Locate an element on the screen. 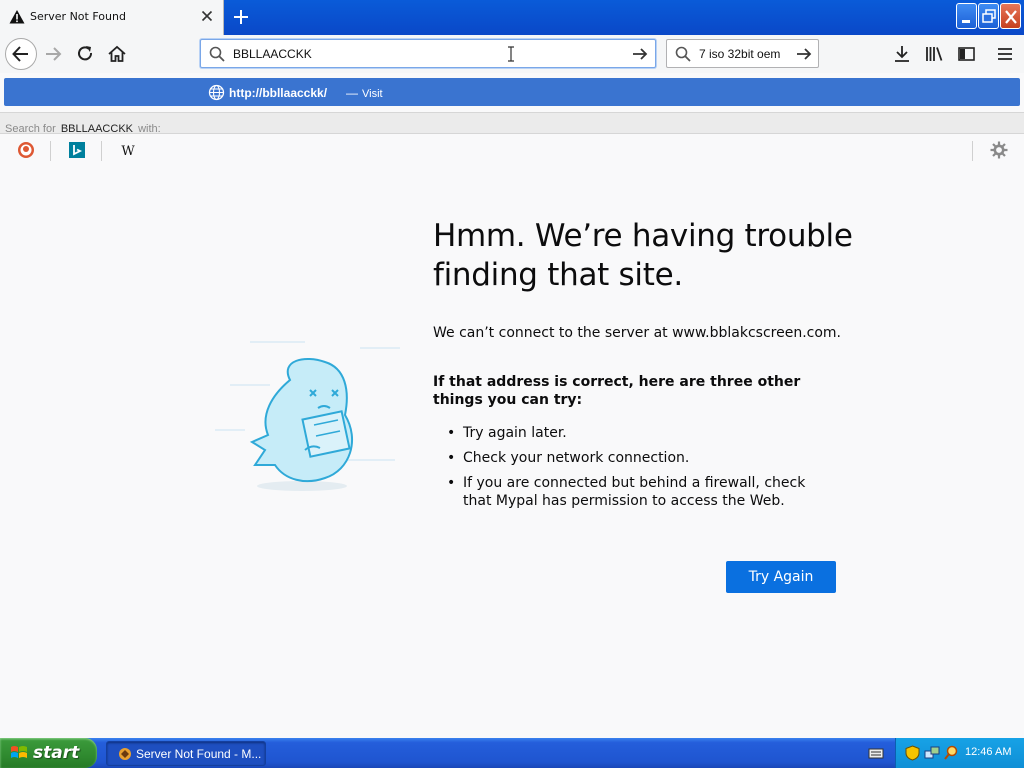 The width and height of the screenshot is (1024, 768). wikipedia-icon: W is located at coordinates (128, 150).